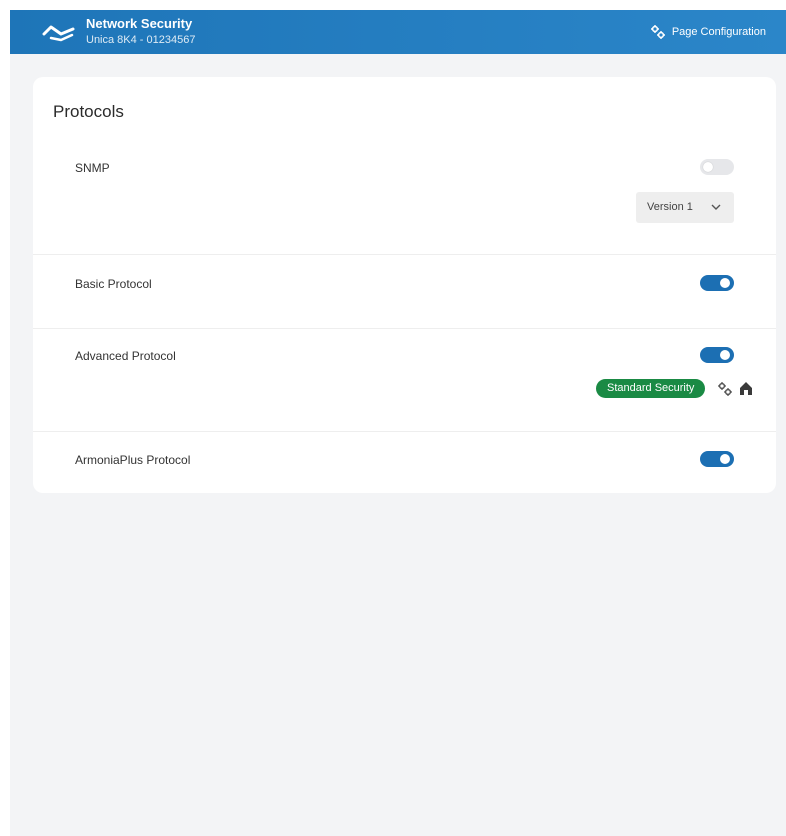 This screenshot has height=836, width=786. I want to click on home-icon, so click(746, 388).